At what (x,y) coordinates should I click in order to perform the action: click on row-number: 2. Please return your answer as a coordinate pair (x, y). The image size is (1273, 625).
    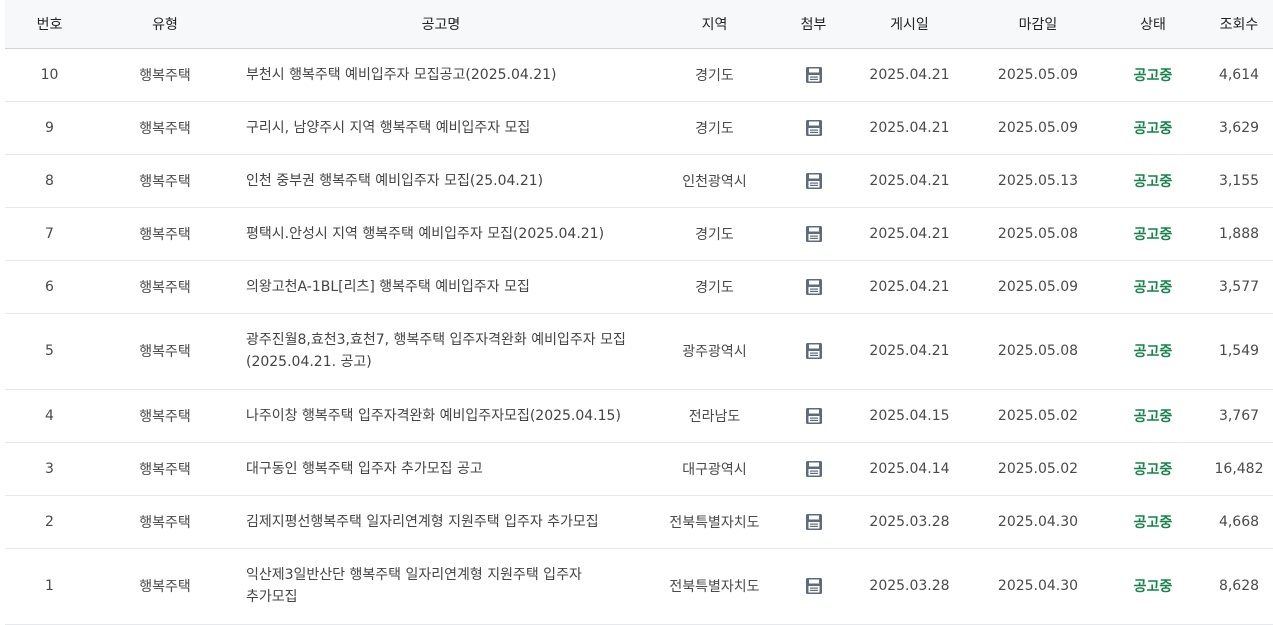
    Looking at the image, I should click on (49, 521).